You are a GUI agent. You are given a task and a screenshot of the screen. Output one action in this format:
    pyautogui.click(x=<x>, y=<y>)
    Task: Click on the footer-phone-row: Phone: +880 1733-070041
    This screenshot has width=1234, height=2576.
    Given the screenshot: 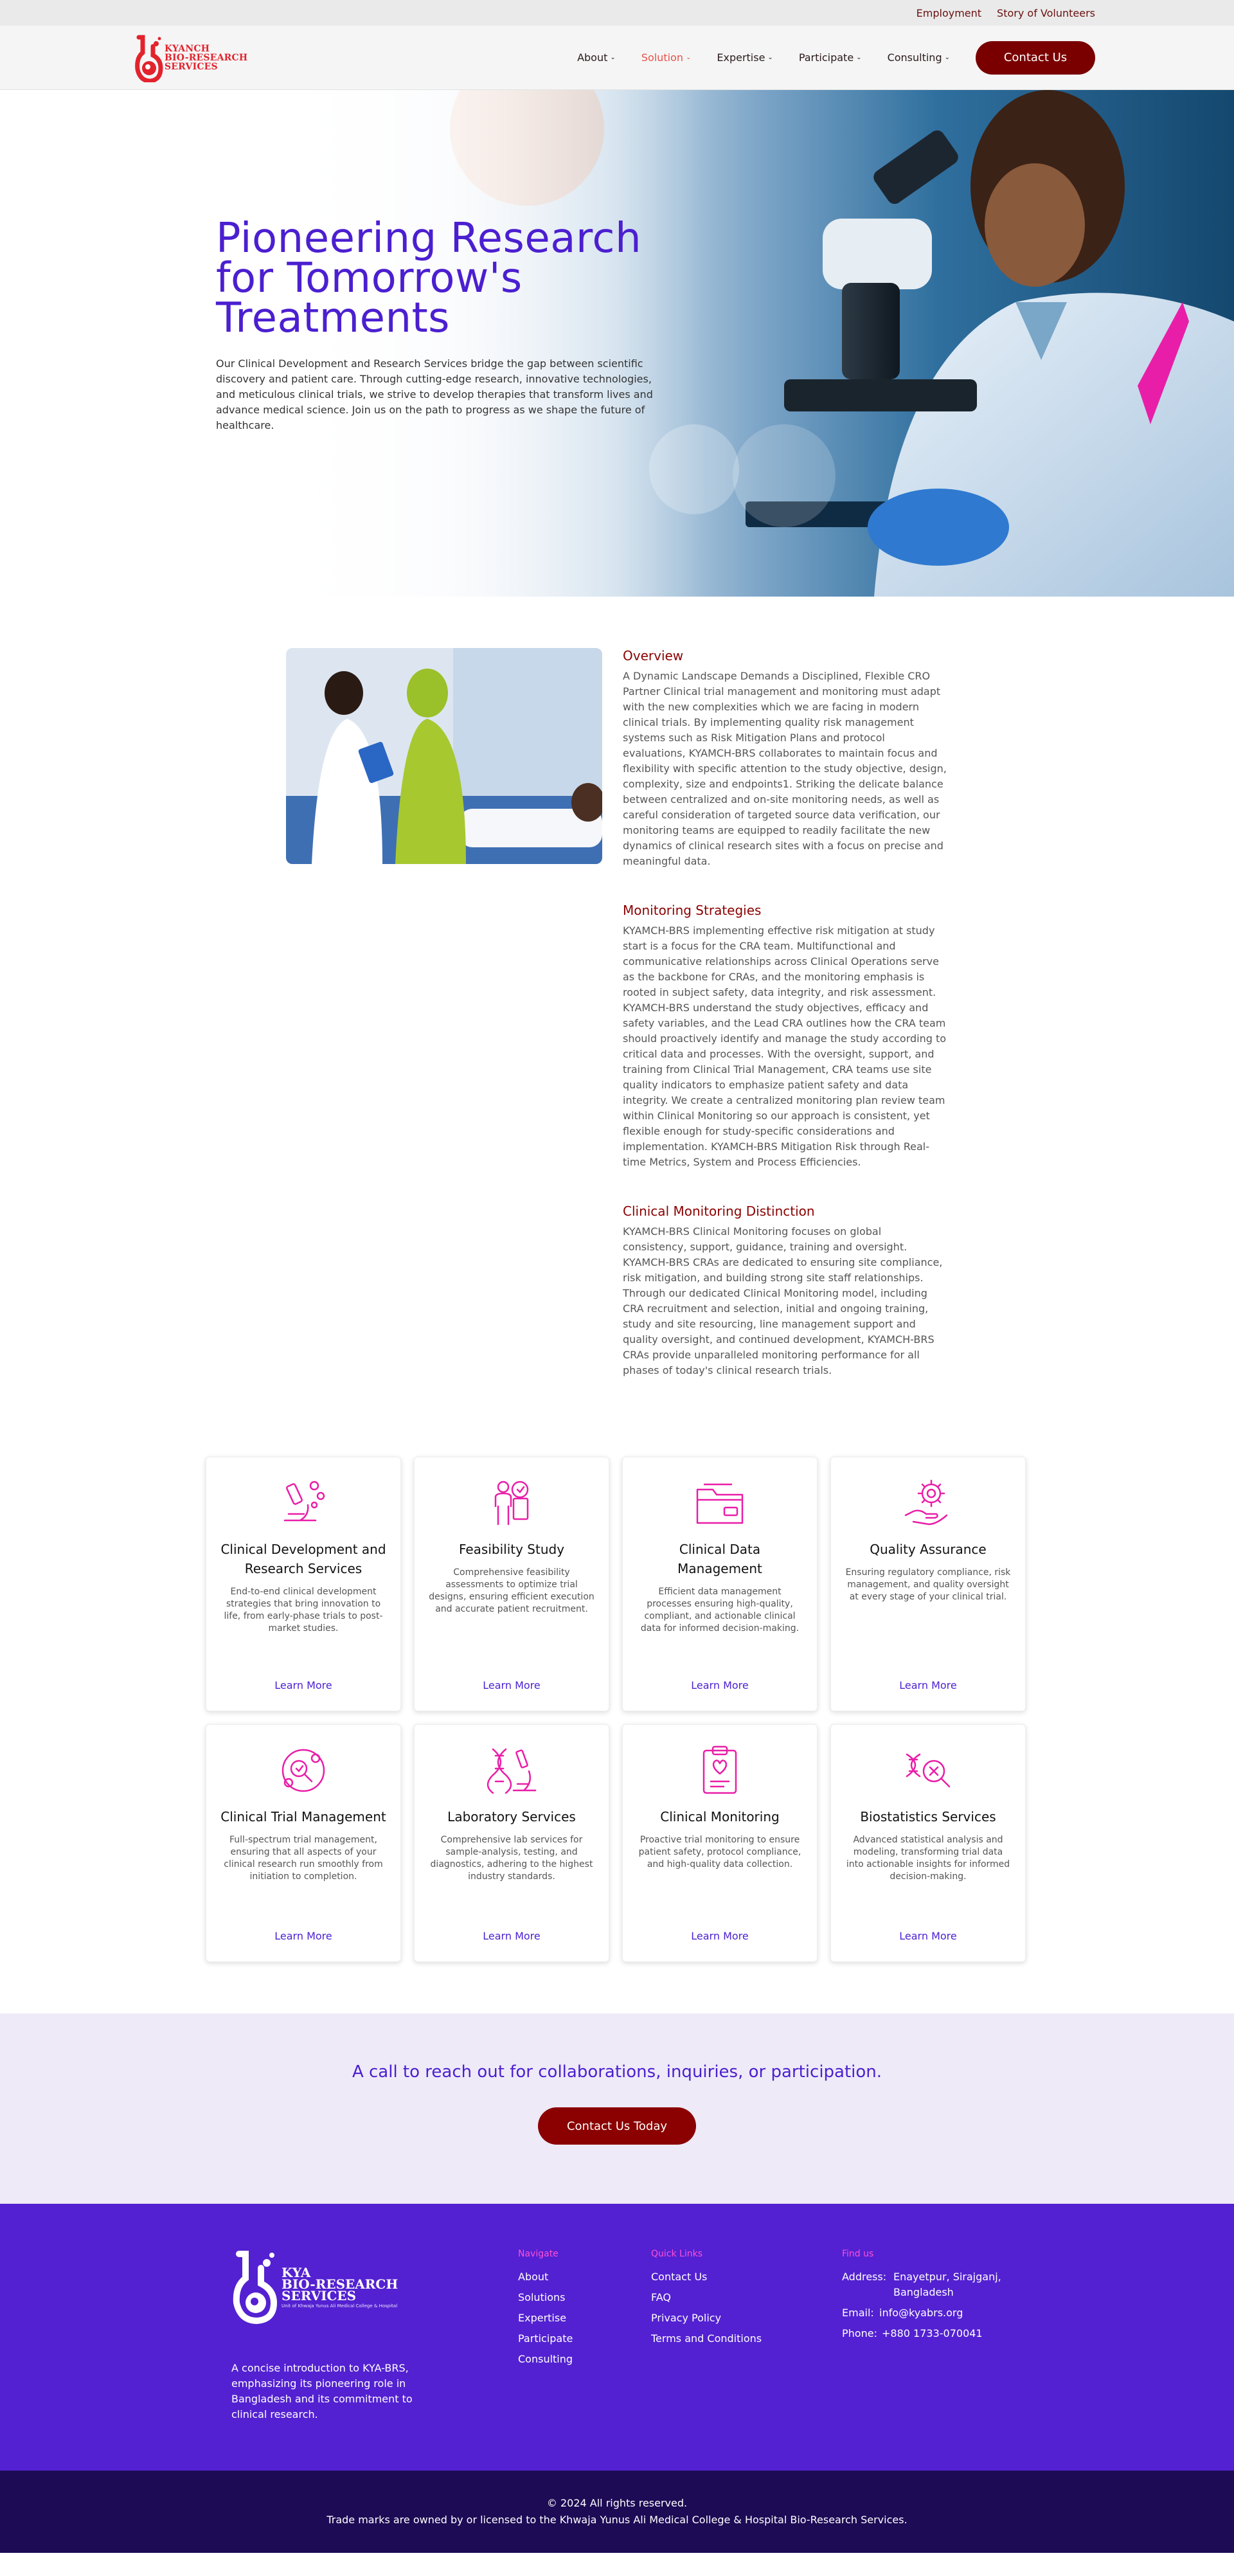 What is the action you would take?
    pyautogui.click(x=938, y=2333)
    